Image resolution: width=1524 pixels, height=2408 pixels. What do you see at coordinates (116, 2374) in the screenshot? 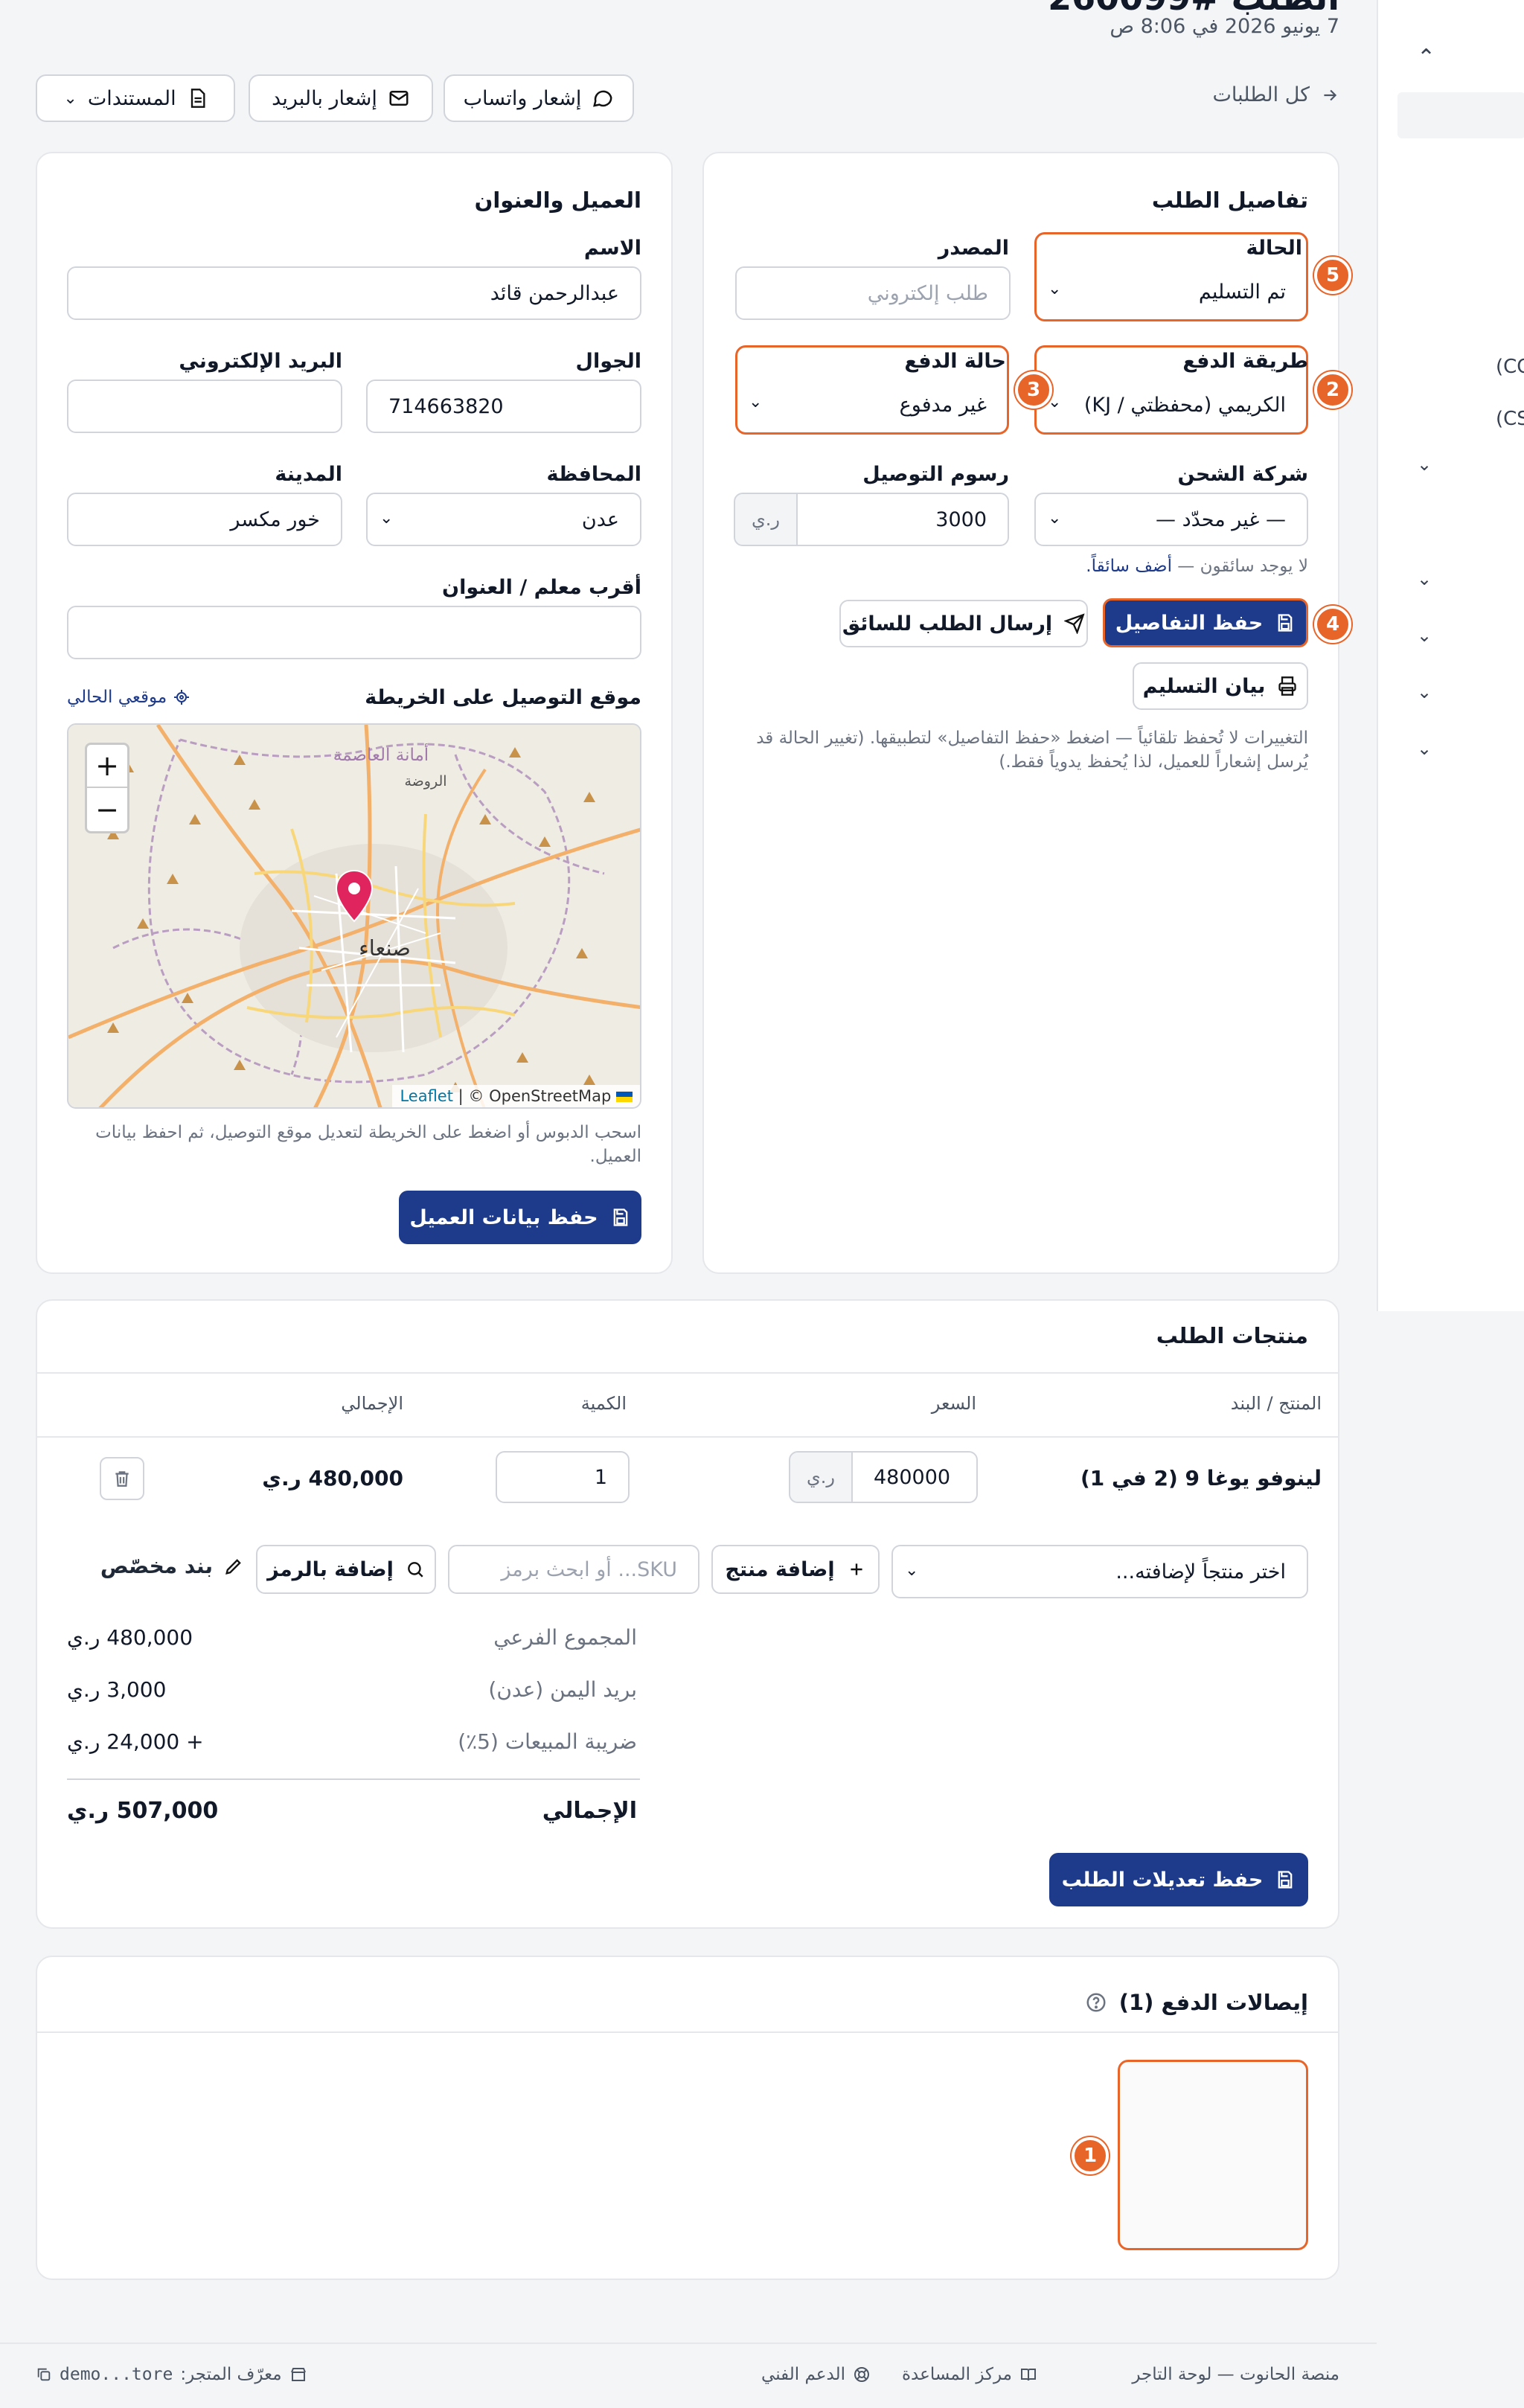
I see `store-id-value: demo...tore` at bounding box center [116, 2374].